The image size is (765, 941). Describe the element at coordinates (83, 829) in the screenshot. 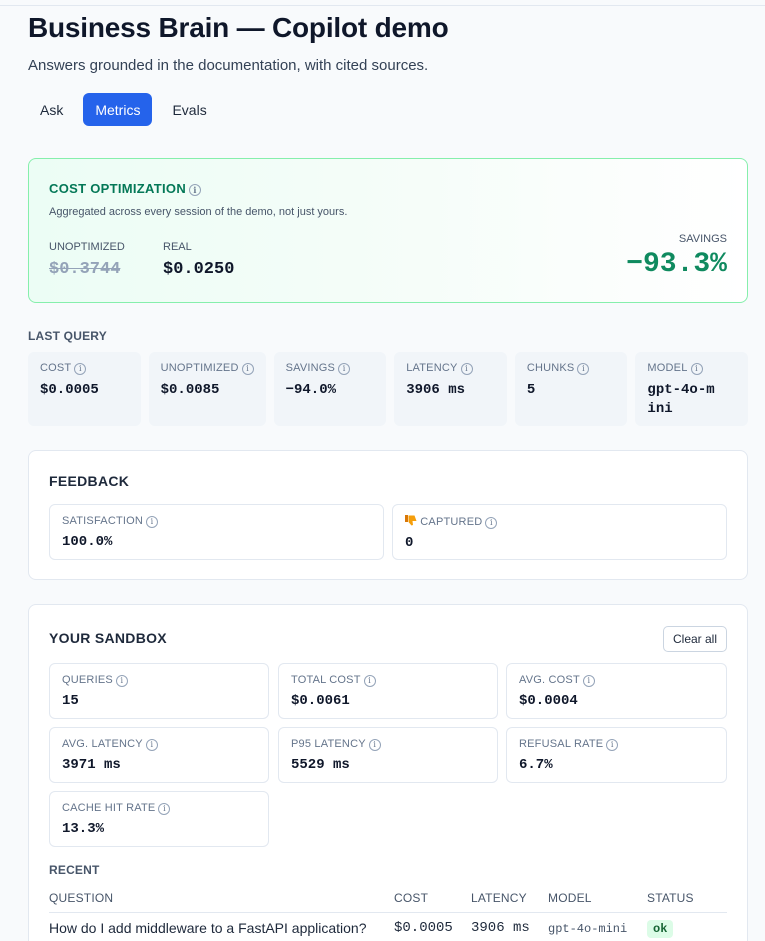

I see `metric-value: 13.3%` at that location.